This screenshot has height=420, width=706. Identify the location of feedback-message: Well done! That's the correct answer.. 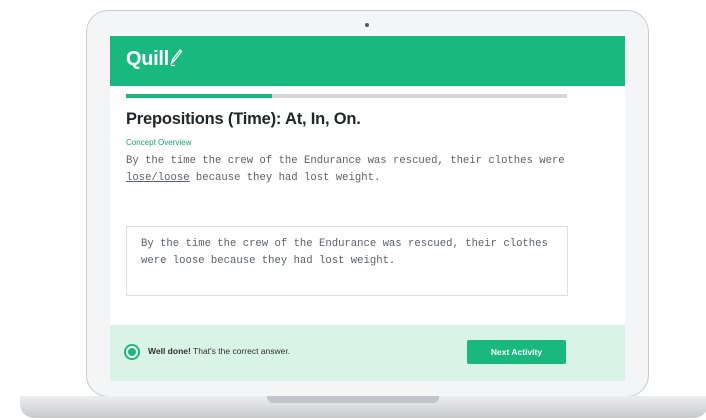
(219, 351).